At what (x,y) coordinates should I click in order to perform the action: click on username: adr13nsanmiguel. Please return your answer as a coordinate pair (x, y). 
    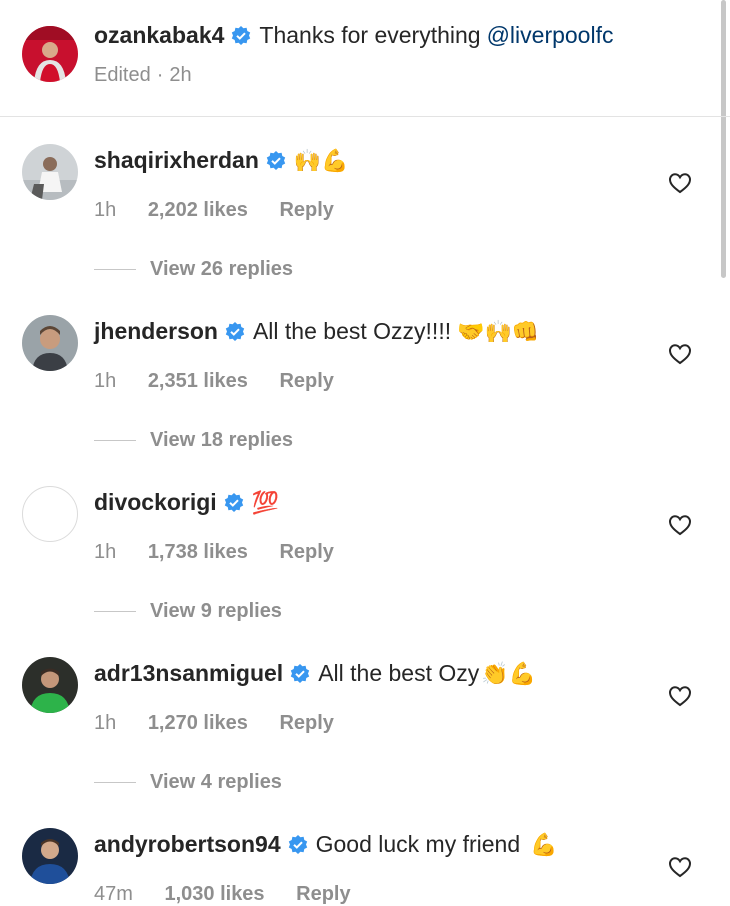
    Looking at the image, I should click on (188, 673).